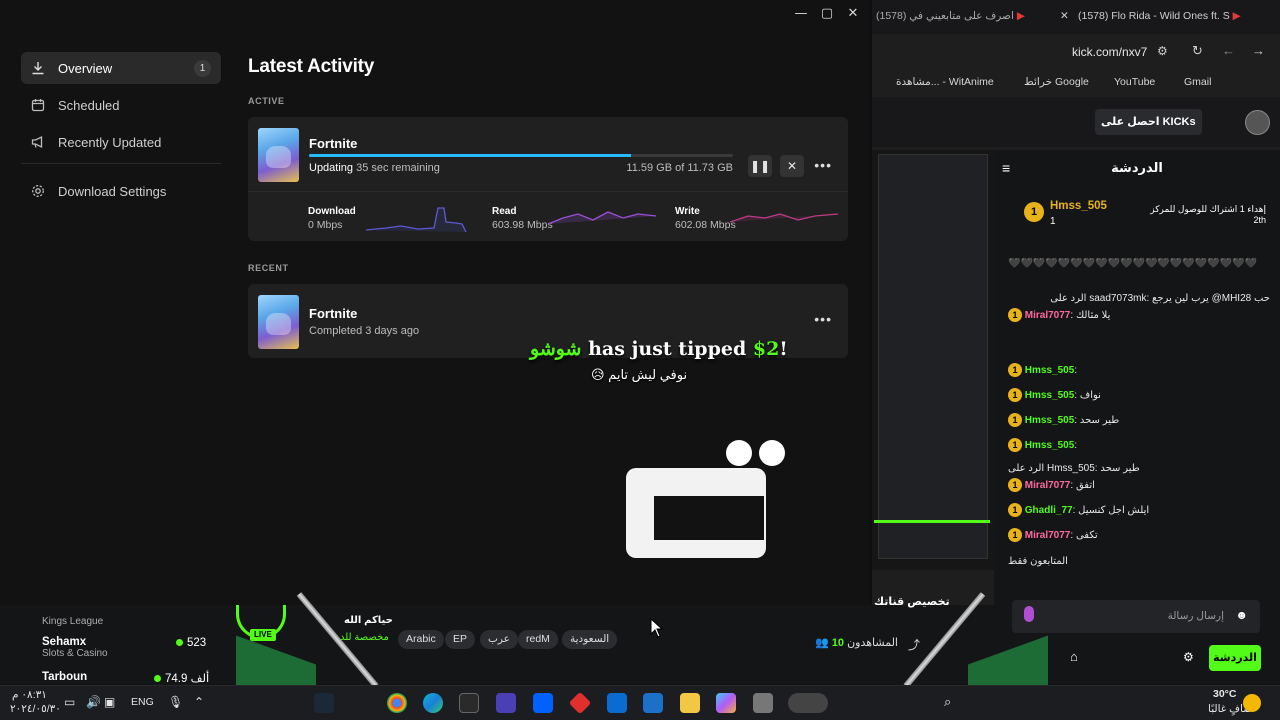 This screenshot has height=720, width=1280. What do you see at coordinates (469, 703) in the screenshot?
I see `epic-games-icon` at bounding box center [469, 703].